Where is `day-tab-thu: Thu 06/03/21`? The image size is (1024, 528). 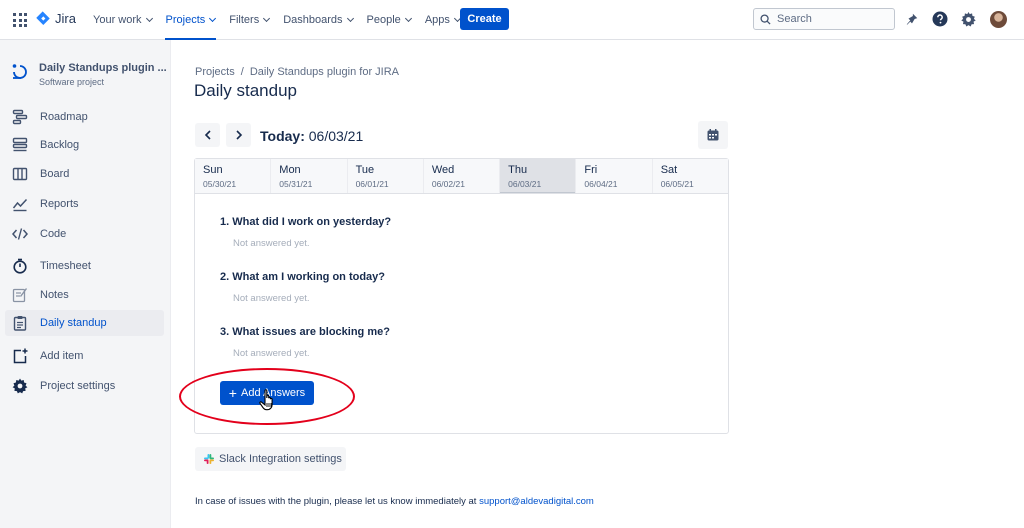
day-tab-thu: Thu 06/03/21 is located at coordinates (538, 176).